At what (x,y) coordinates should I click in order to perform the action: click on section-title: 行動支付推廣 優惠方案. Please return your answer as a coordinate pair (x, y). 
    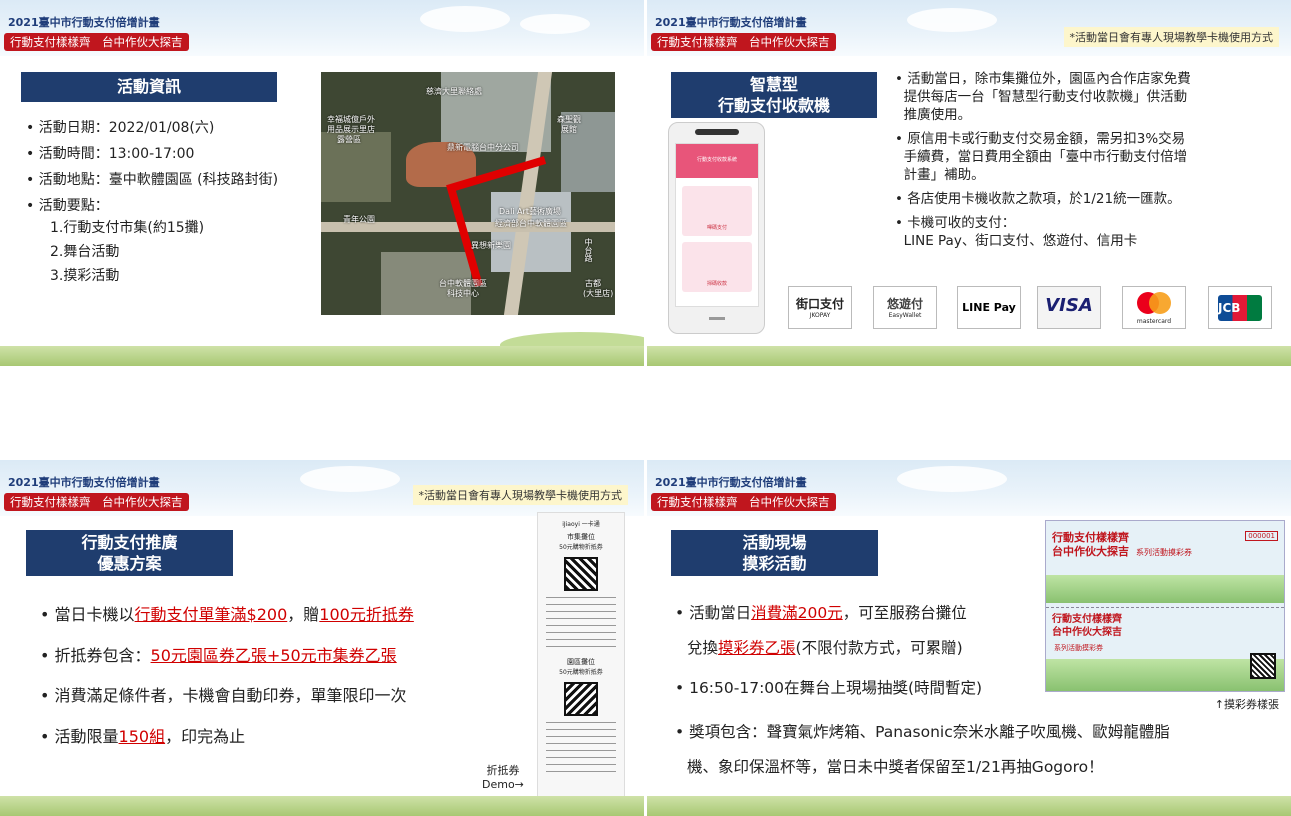
    Looking at the image, I should click on (129, 553).